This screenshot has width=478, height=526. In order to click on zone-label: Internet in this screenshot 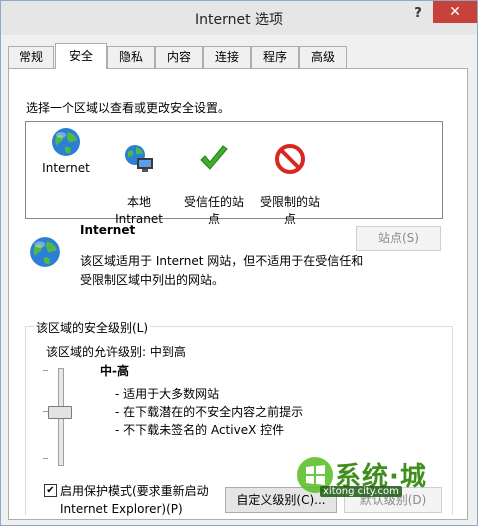, I will do `click(66, 168)`.